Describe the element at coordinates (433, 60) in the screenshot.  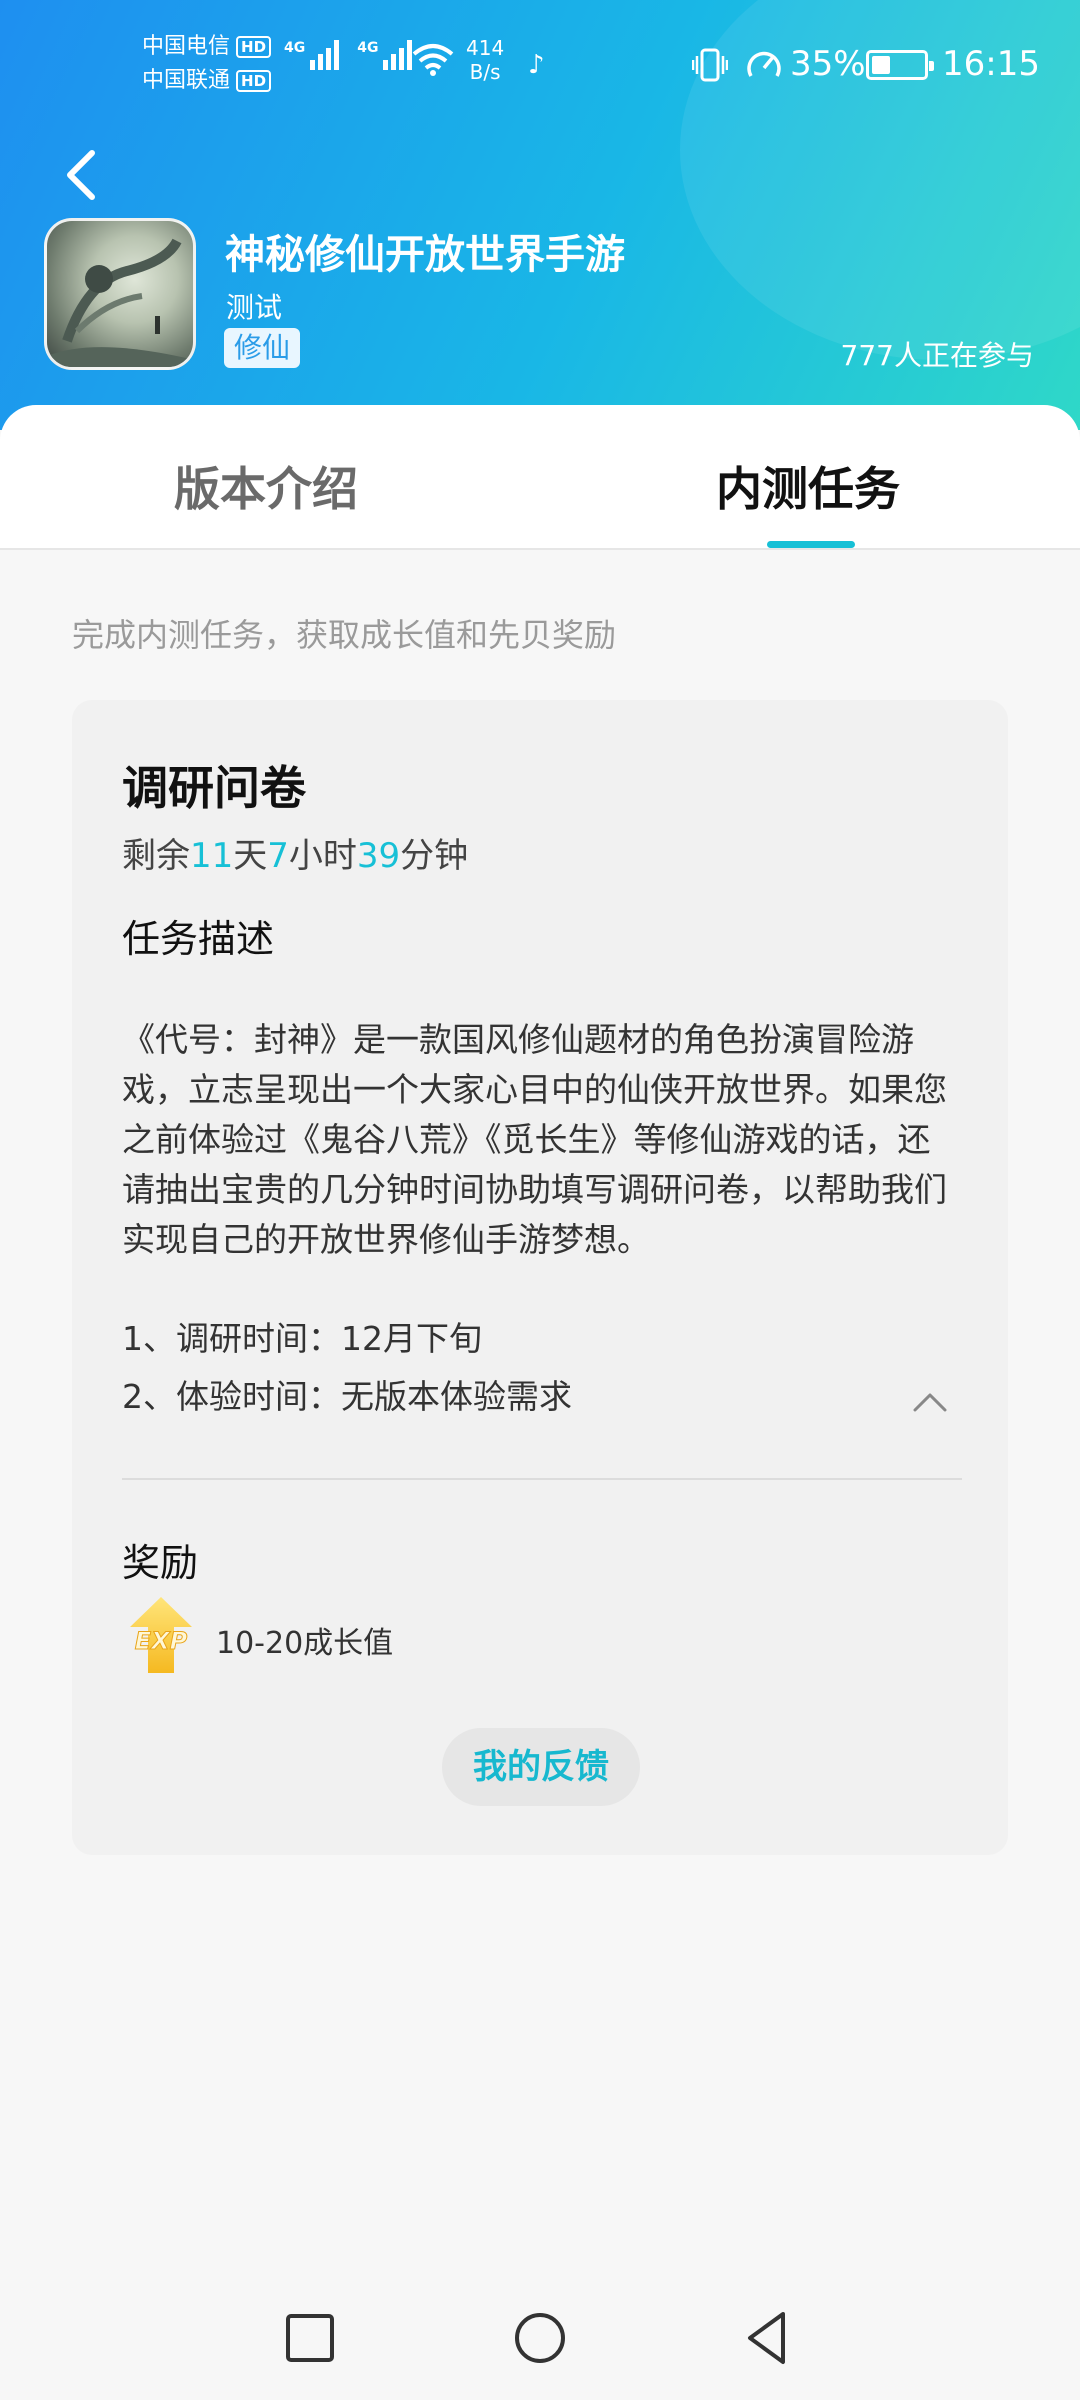
I see `wifi-icon` at that location.